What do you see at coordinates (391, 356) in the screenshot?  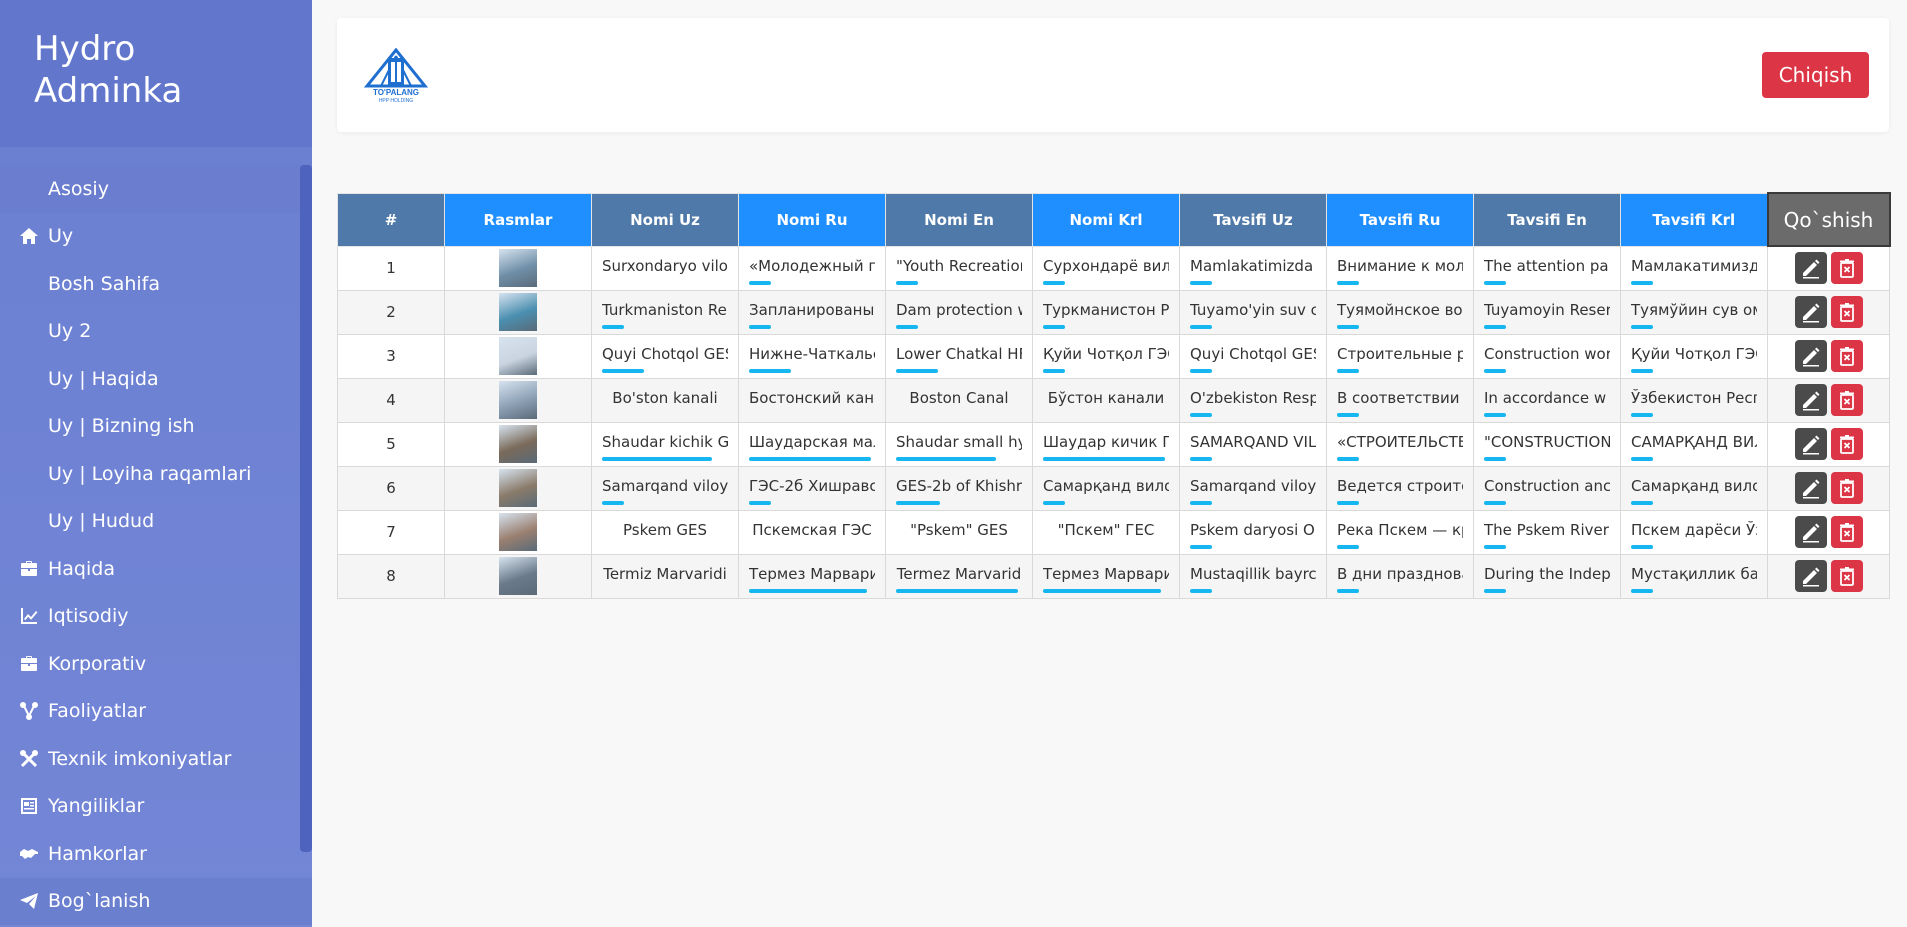 I see `row-number: 3` at bounding box center [391, 356].